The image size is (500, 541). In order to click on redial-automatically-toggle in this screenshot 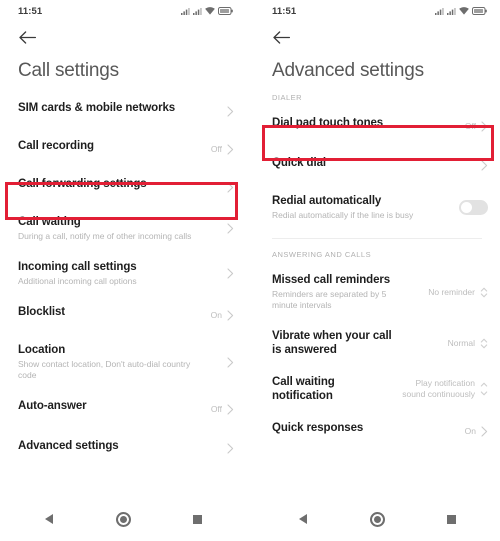, I will do `click(473, 207)`.